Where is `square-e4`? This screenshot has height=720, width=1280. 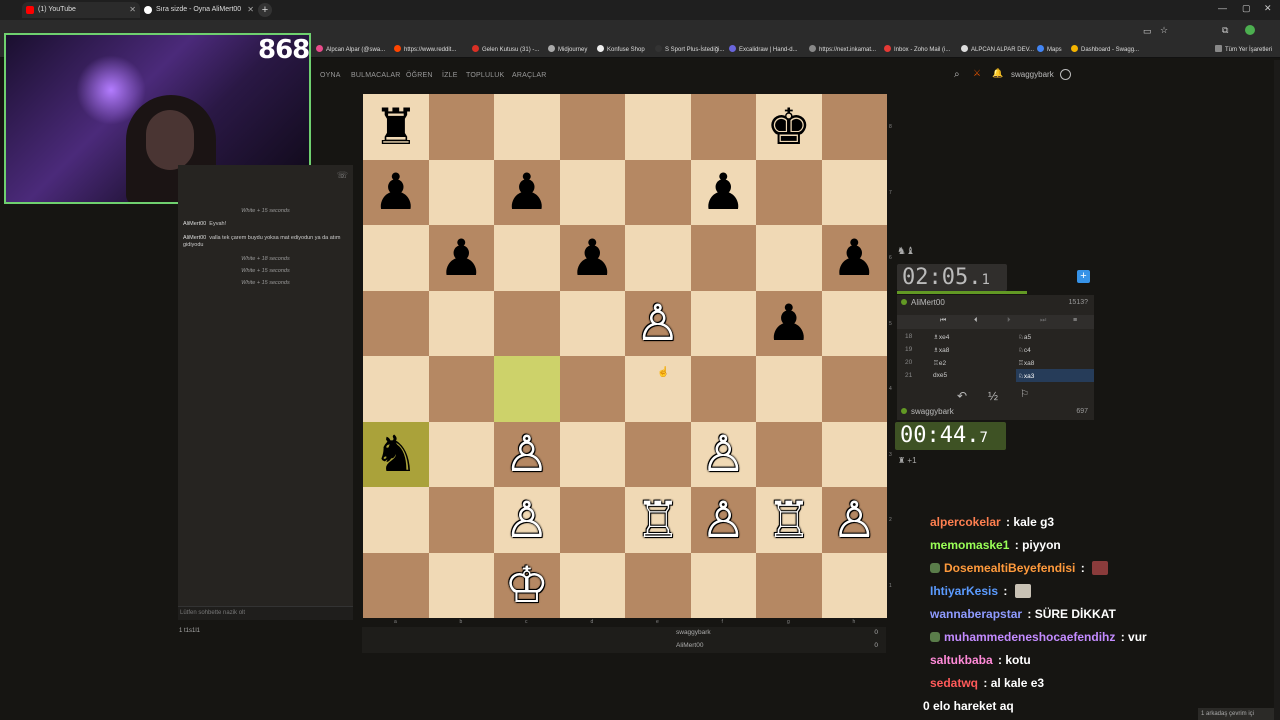
square-e4 is located at coordinates (658, 389).